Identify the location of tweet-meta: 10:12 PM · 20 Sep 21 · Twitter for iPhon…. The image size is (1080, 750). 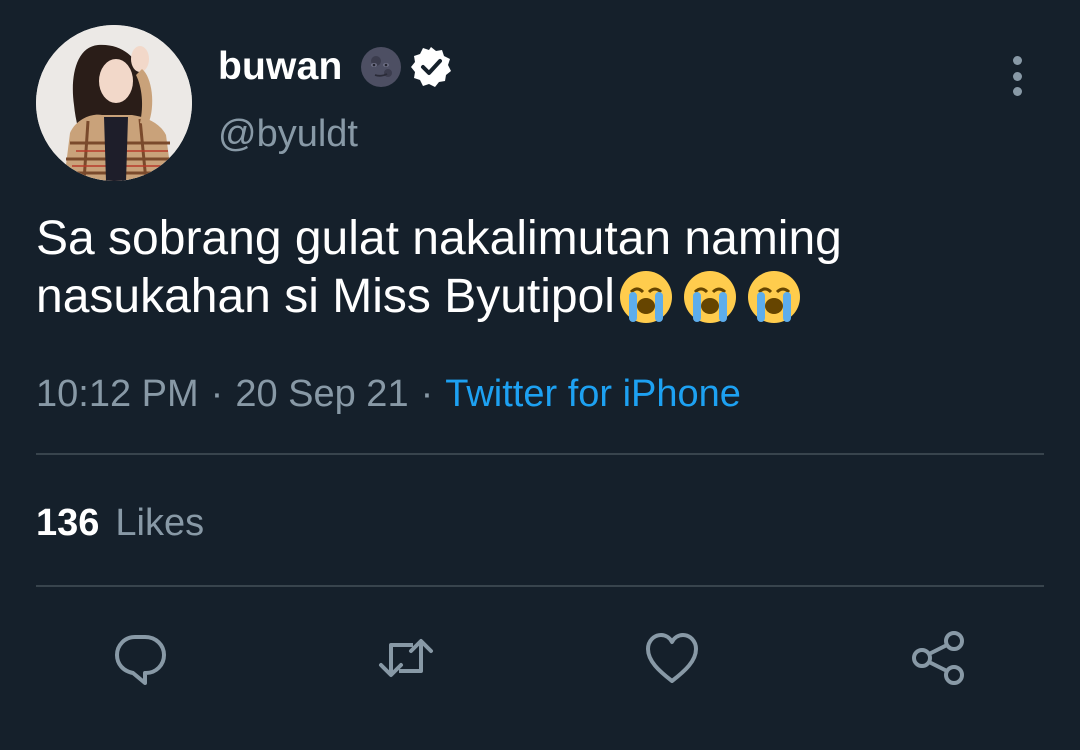
(388, 394).